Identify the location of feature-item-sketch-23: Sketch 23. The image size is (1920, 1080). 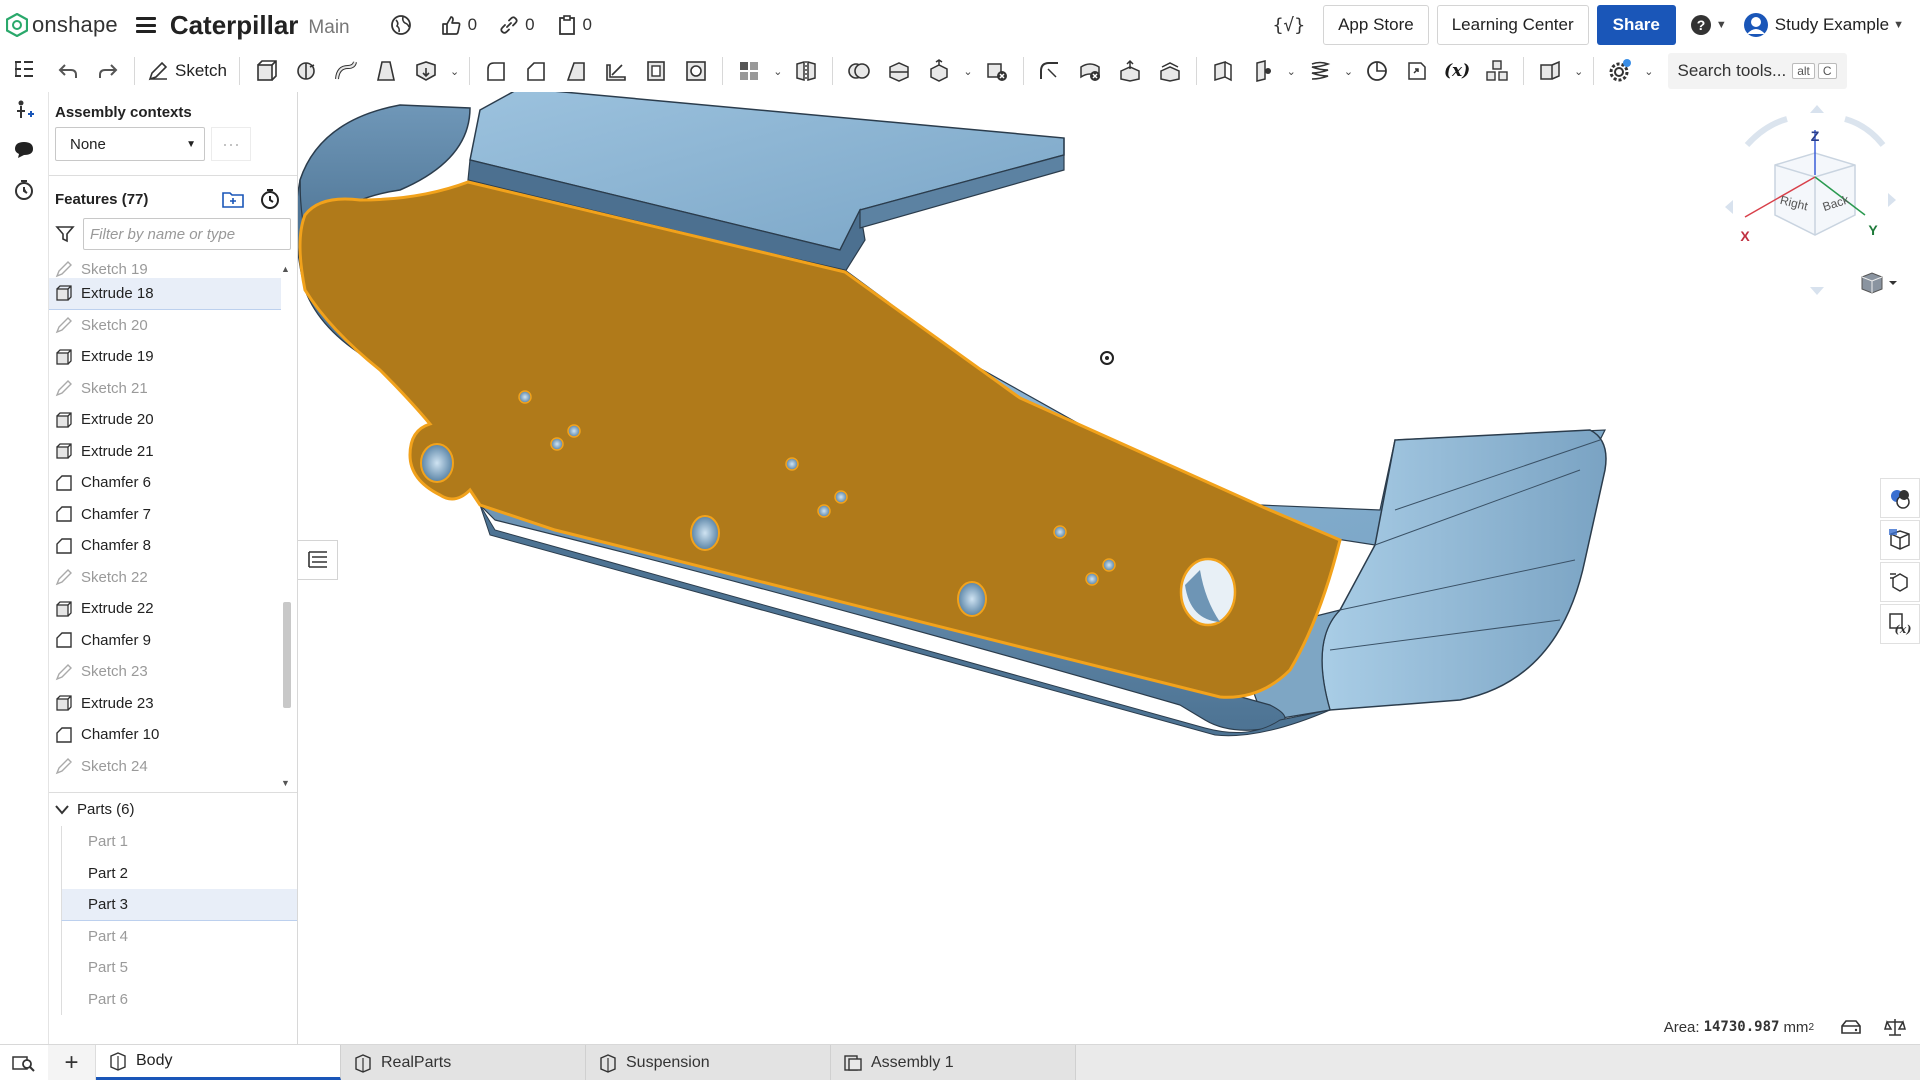
(165, 672).